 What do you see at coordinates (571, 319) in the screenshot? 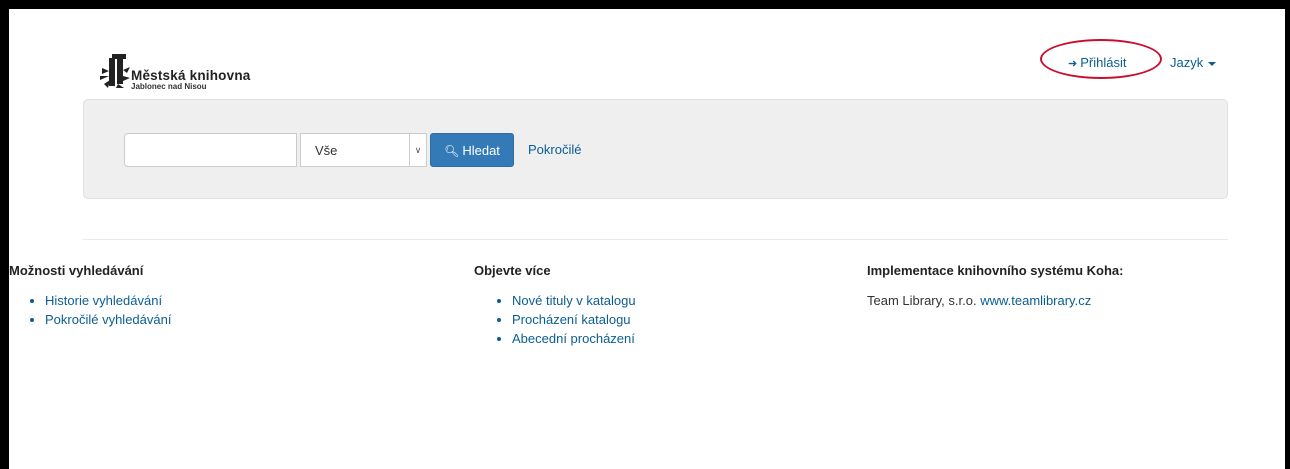
I see `browse-catalog-link: Procházení katalogu` at bounding box center [571, 319].